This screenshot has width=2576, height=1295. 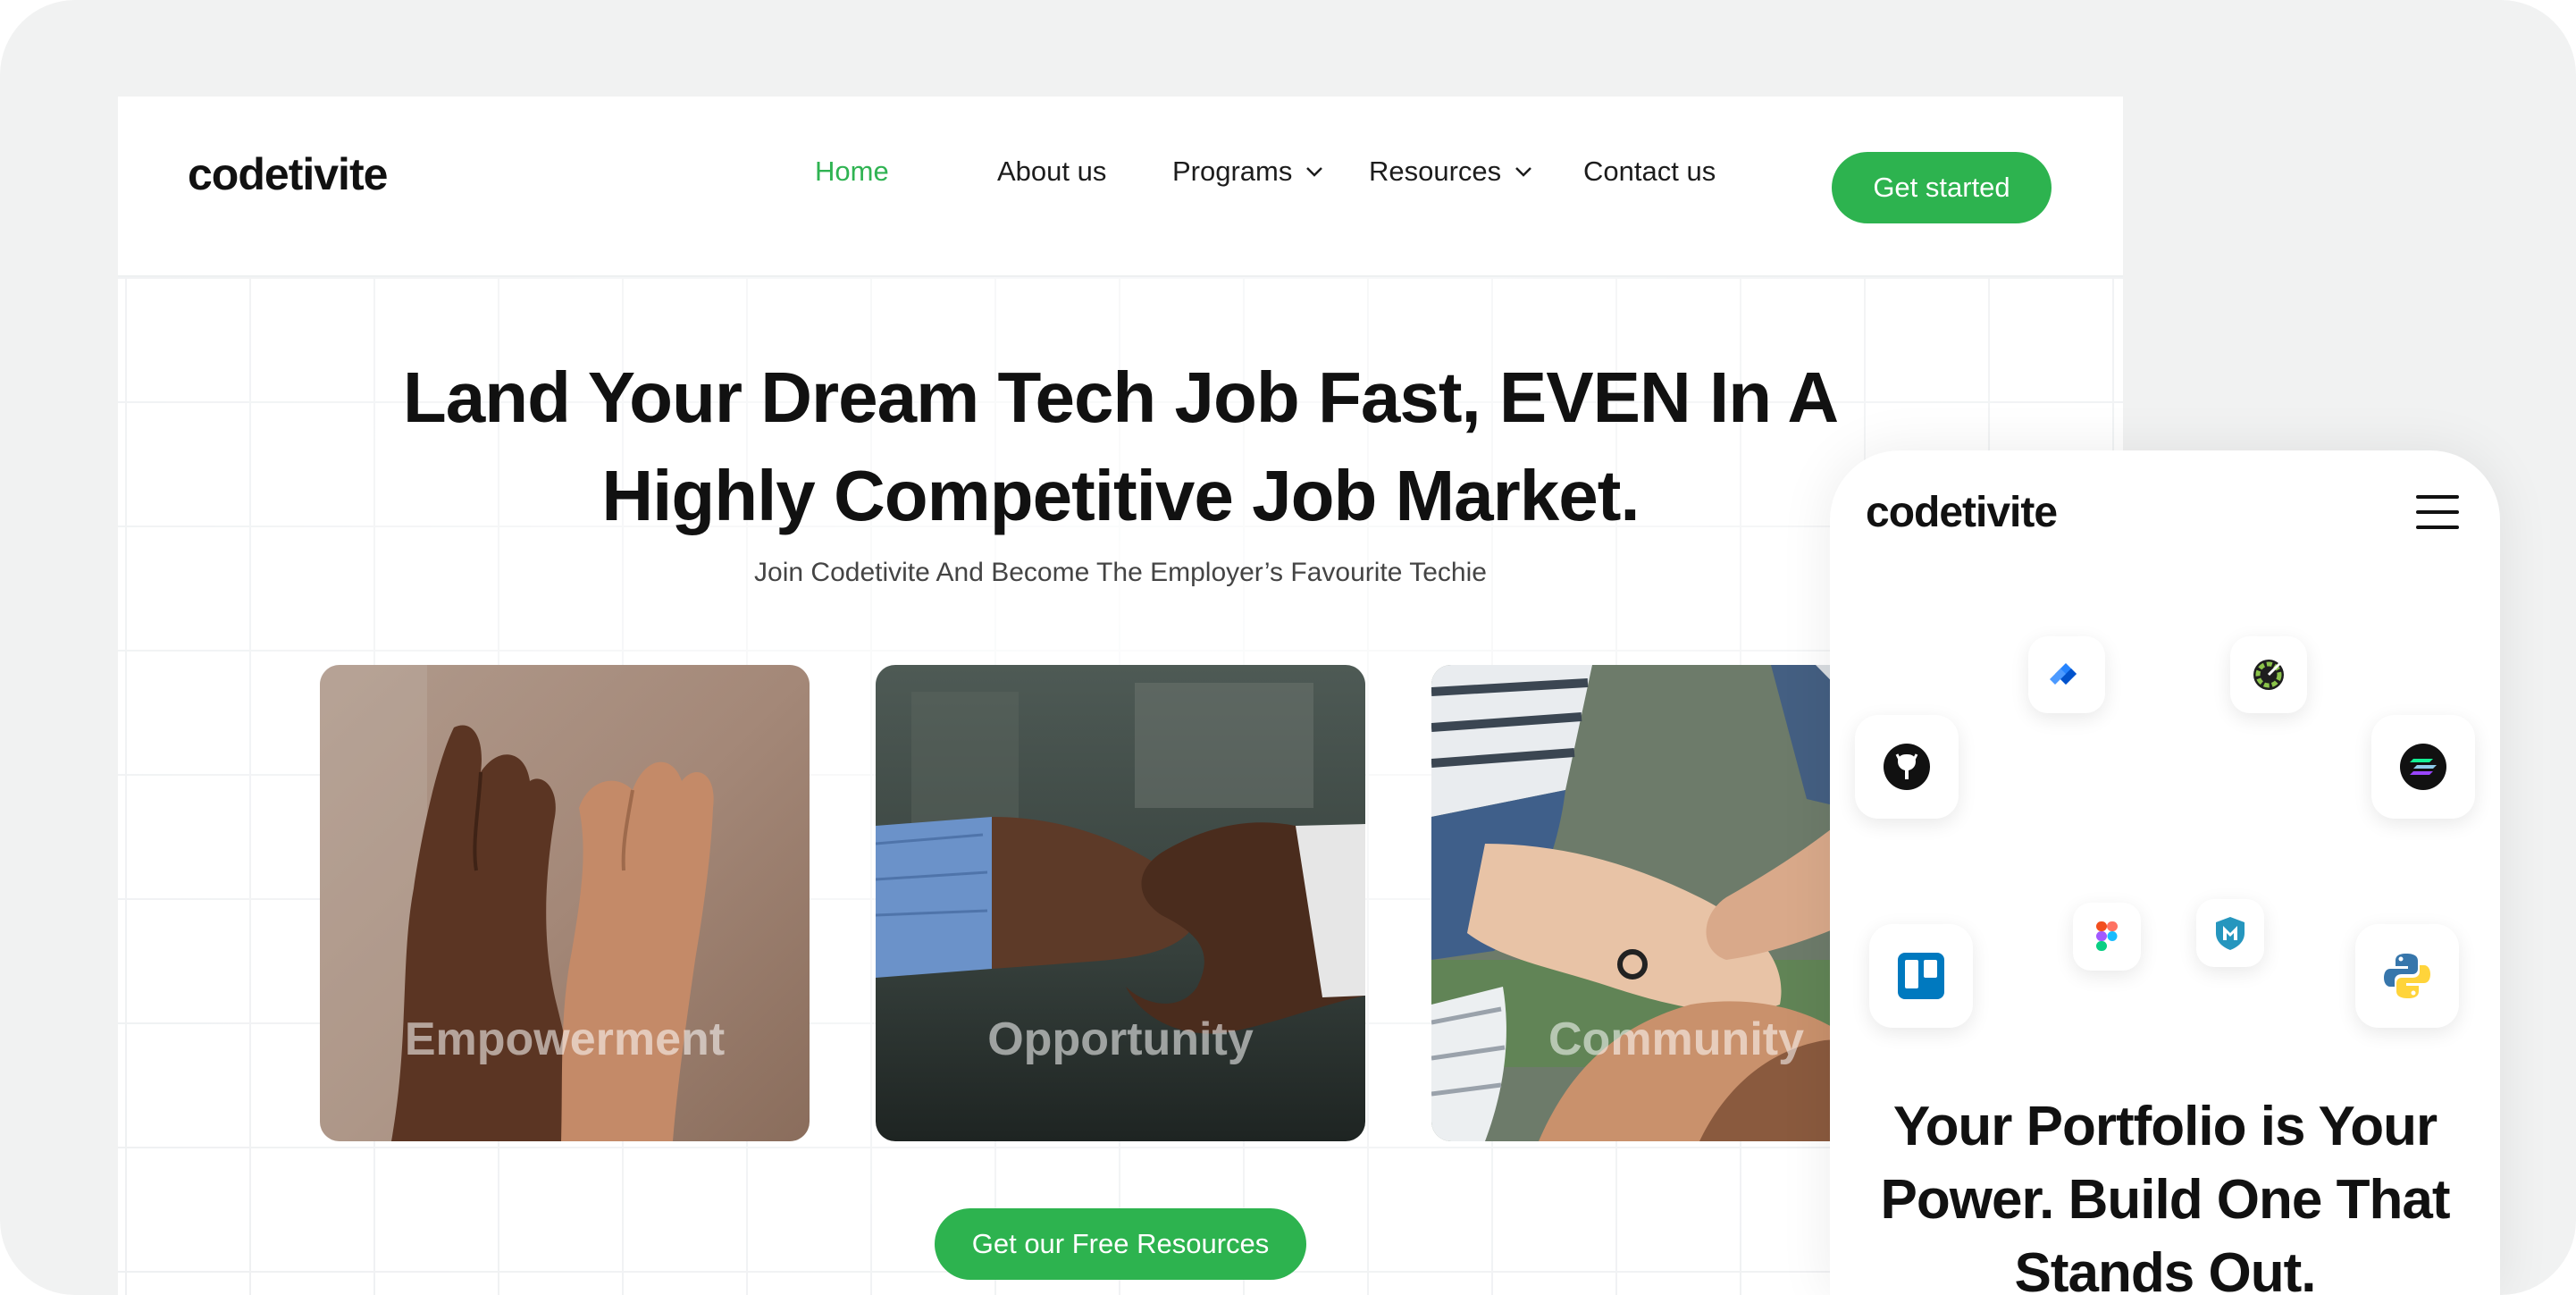 I want to click on get-started-button: Get started, so click(x=1942, y=187).